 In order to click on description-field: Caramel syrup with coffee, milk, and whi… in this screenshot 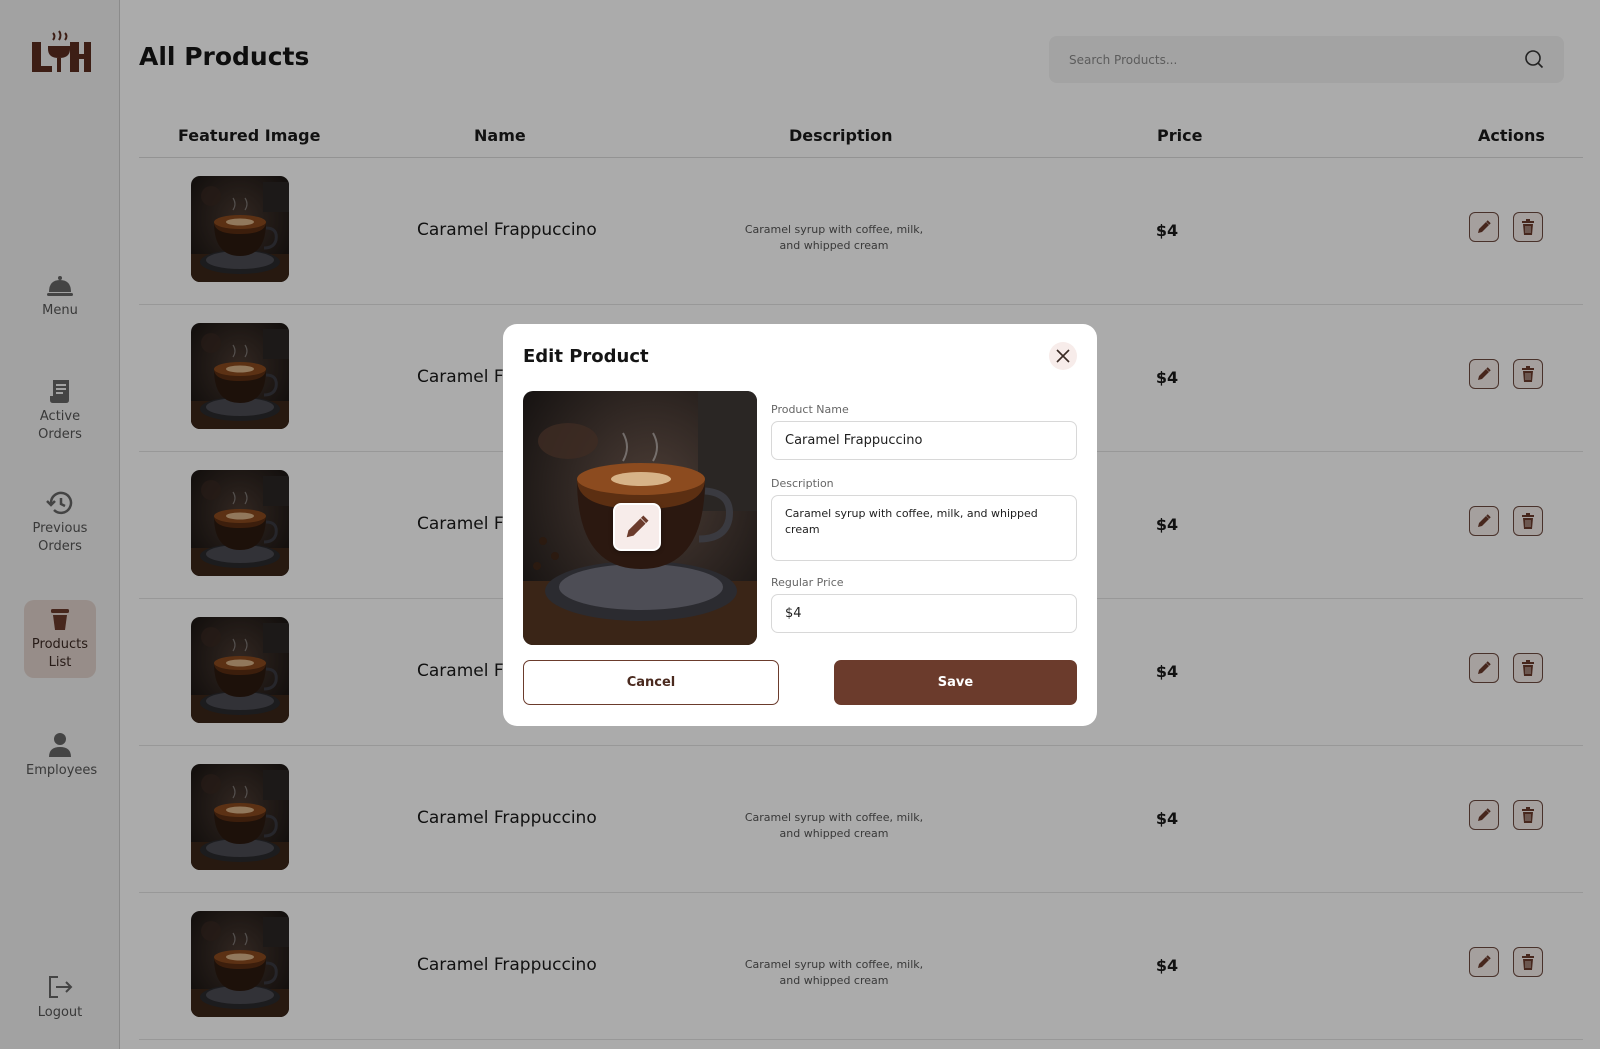, I will do `click(924, 528)`.